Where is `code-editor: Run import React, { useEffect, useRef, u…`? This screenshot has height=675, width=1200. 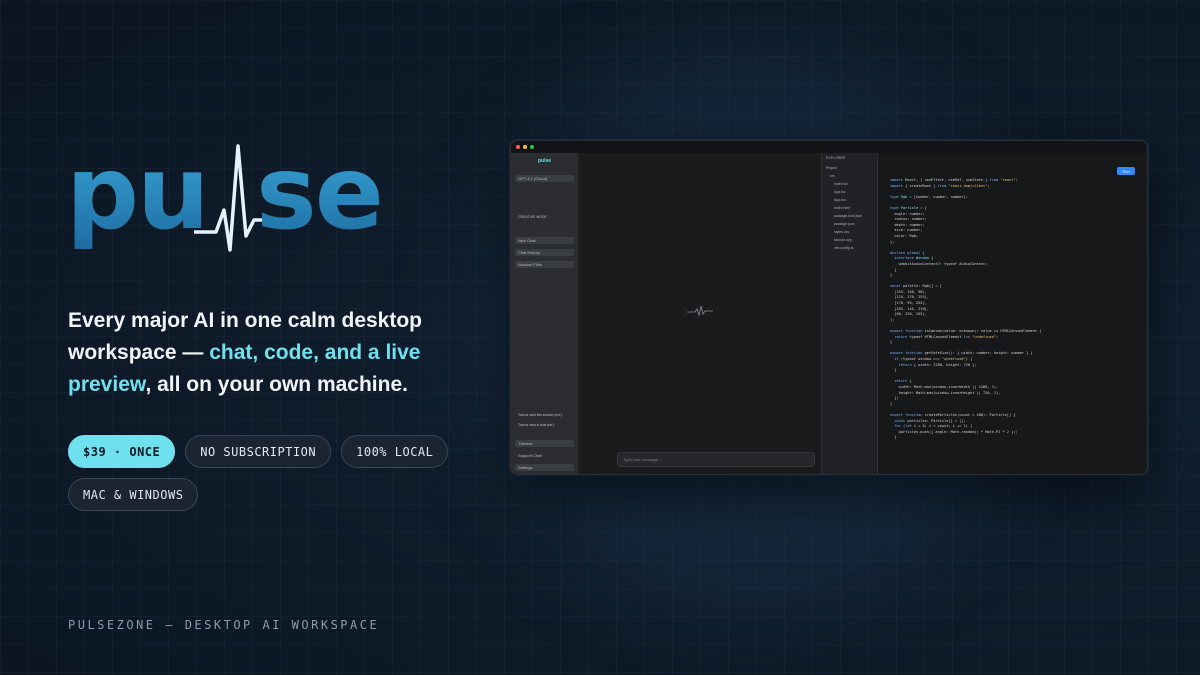 code-editor: Run import React, { useEffect, useRef, u… is located at coordinates (1012, 313).